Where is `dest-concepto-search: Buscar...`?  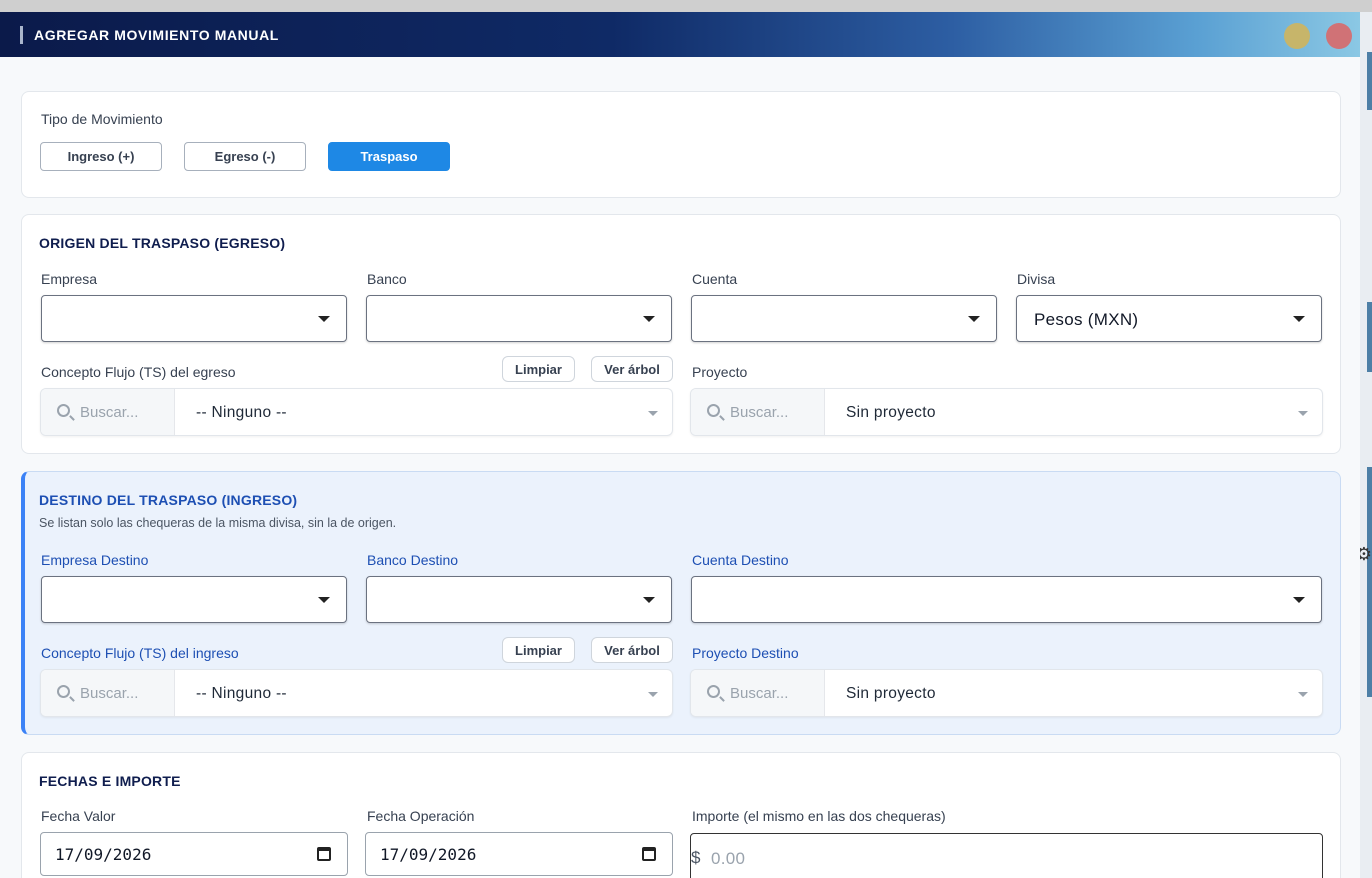 dest-concepto-search: Buscar... is located at coordinates (108, 693).